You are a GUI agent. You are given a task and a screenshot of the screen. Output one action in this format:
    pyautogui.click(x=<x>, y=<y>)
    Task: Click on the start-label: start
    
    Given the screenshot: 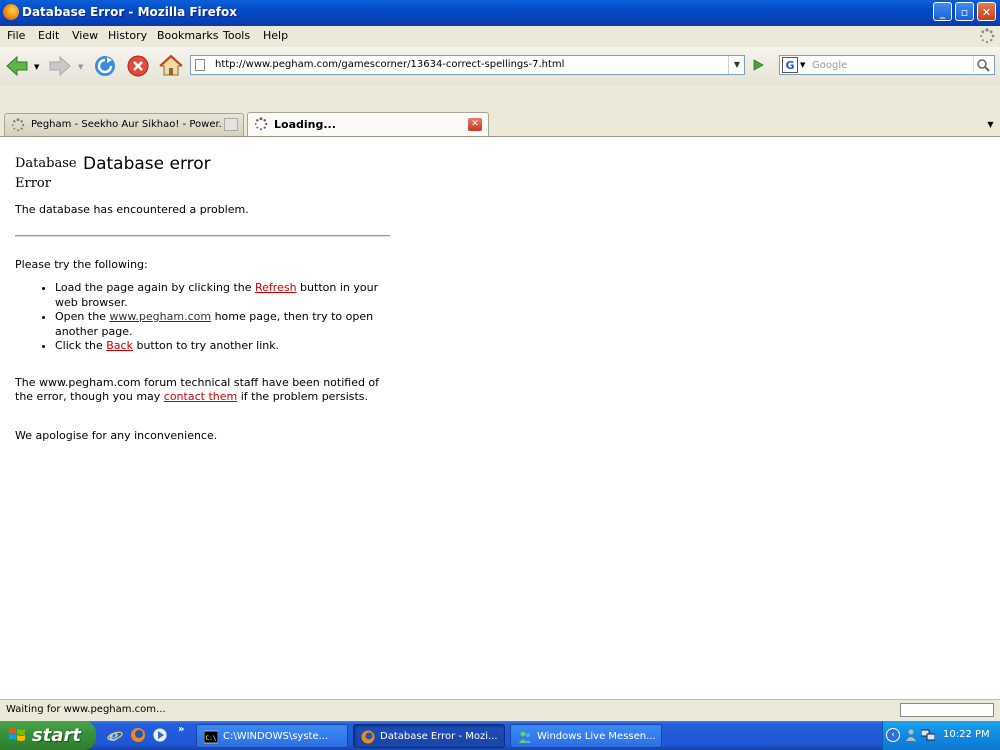 What is the action you would take?
    pyautogui.click(x=56, y=735)
    